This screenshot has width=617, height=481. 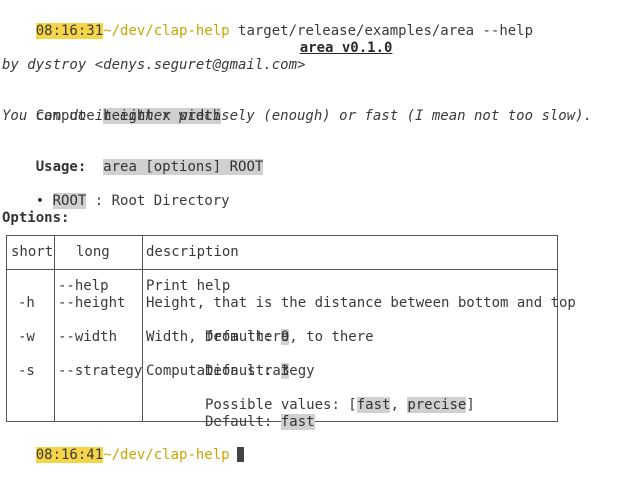 I want to click on arg-desc: Root Directory, so click(x=170, y=201).